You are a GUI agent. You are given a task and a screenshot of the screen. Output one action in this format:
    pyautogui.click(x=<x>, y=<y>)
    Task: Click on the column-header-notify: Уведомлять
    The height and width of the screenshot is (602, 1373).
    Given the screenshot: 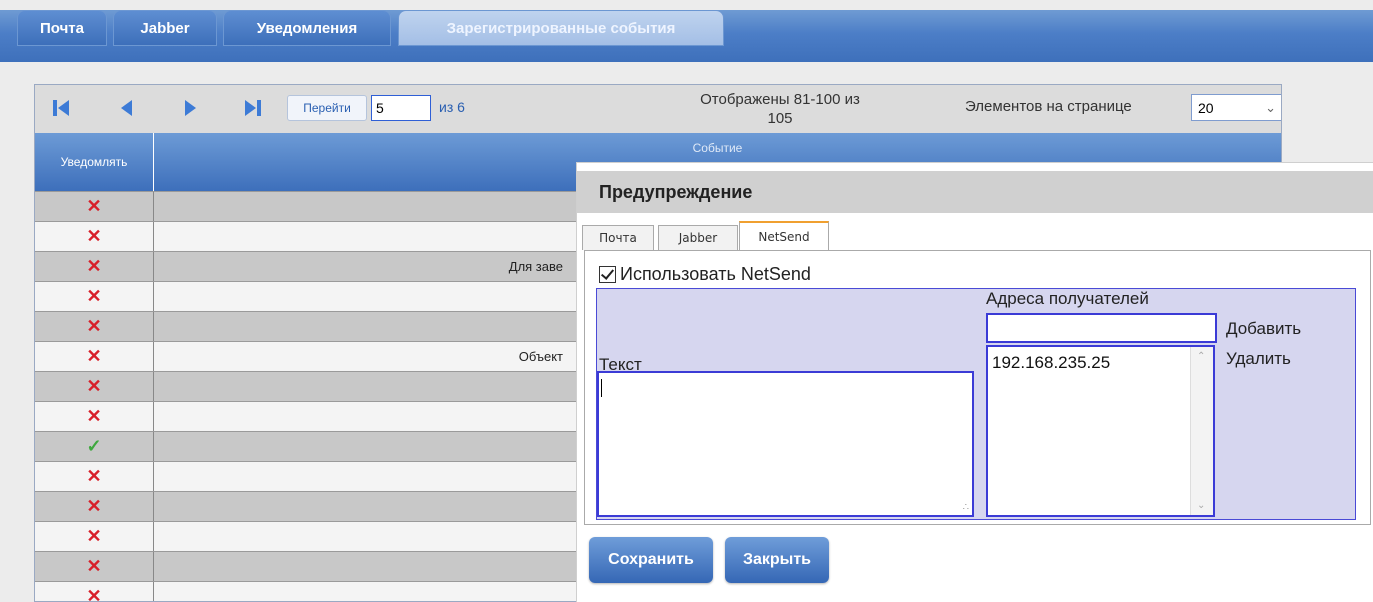 What is the action you would take?
    pyautogui.click(x=94, y=162)
    